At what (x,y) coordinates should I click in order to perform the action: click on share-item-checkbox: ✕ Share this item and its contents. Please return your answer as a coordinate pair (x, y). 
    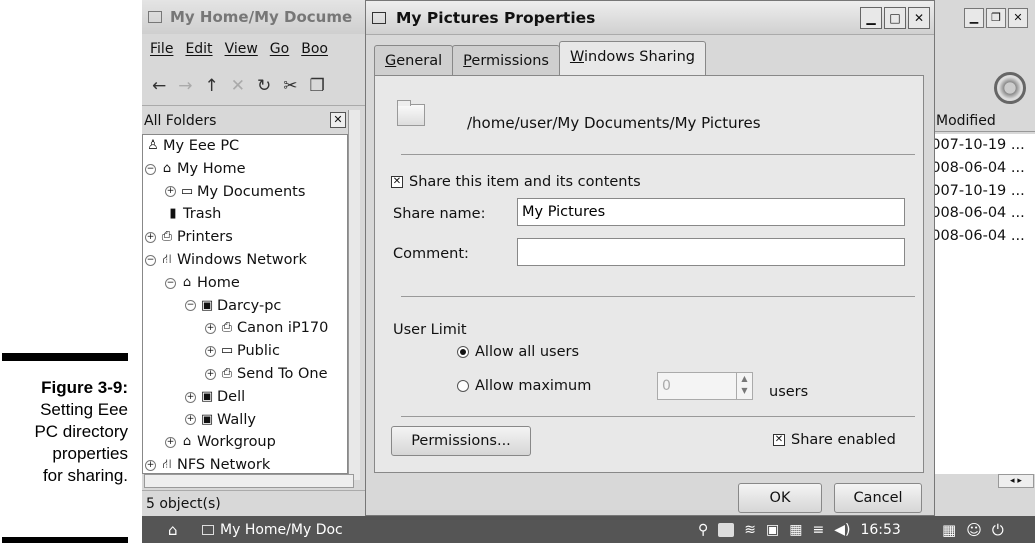
    Looking at the image, I should click on (516, 182).